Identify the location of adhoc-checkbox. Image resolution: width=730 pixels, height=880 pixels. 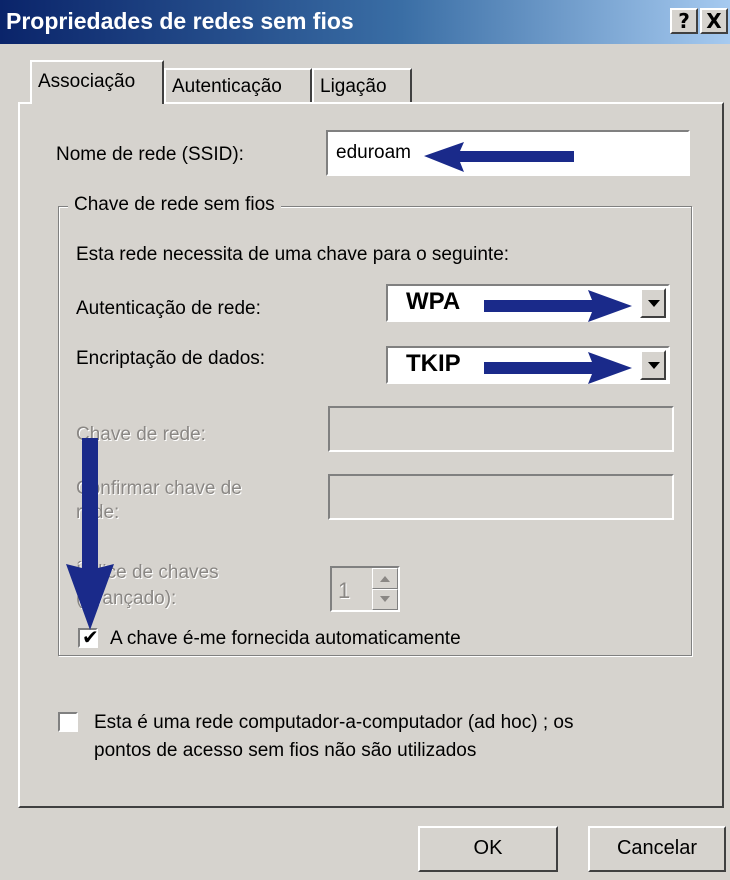
(68, 722).